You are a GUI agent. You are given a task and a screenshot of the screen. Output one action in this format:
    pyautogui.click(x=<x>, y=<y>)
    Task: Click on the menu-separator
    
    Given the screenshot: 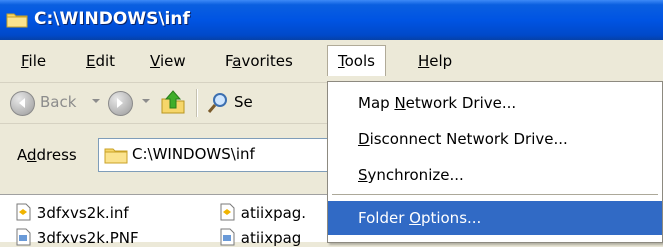 What is the action you would take?
    pyautogui.click(x=495, y=194)
    